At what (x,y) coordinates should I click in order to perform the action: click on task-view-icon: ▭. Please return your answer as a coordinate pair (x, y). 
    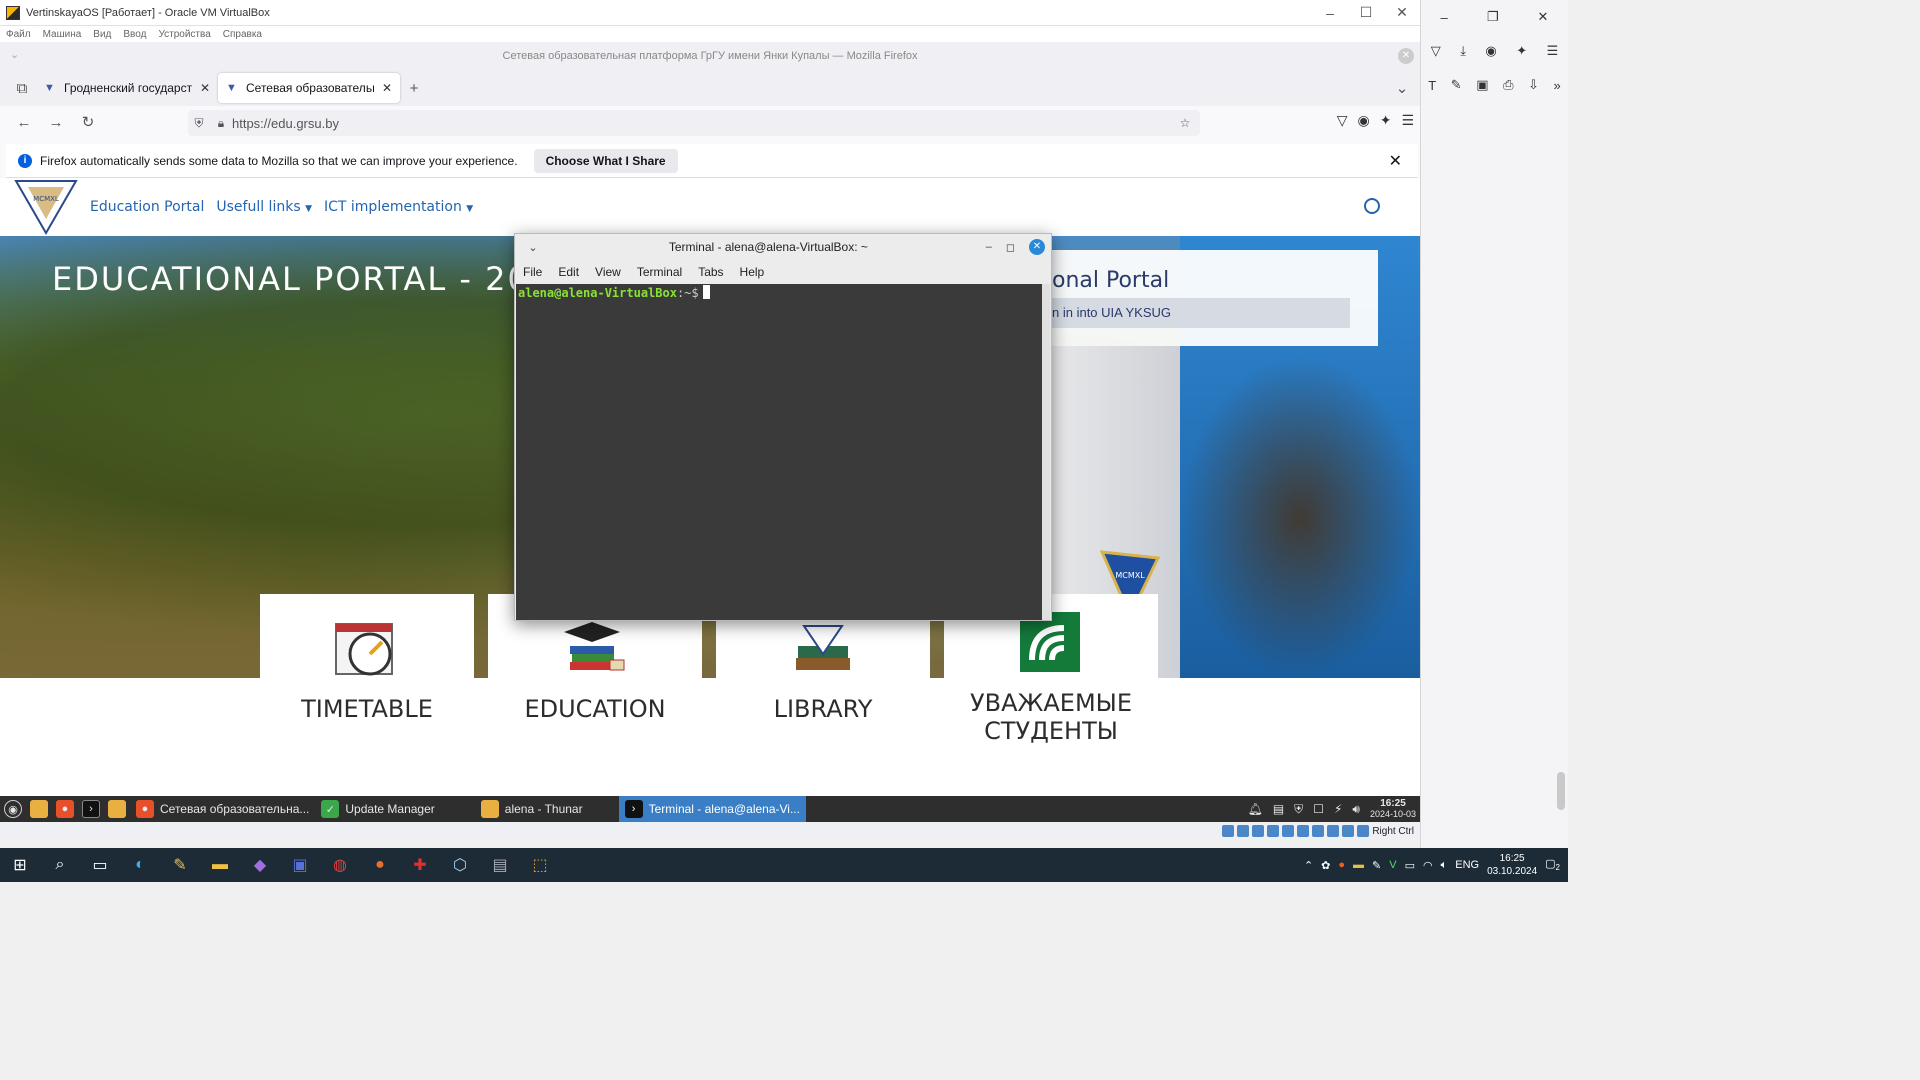
    Looking at the image, I should click on (100, 865).